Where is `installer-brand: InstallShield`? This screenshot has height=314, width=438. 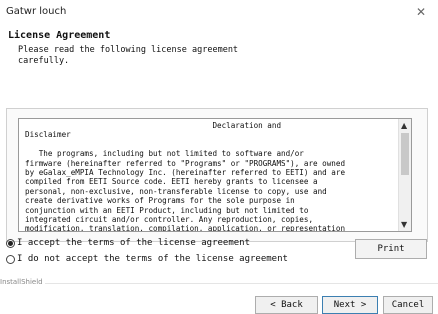 installer-brand: InstallShield is located at coordinates (22, 282).